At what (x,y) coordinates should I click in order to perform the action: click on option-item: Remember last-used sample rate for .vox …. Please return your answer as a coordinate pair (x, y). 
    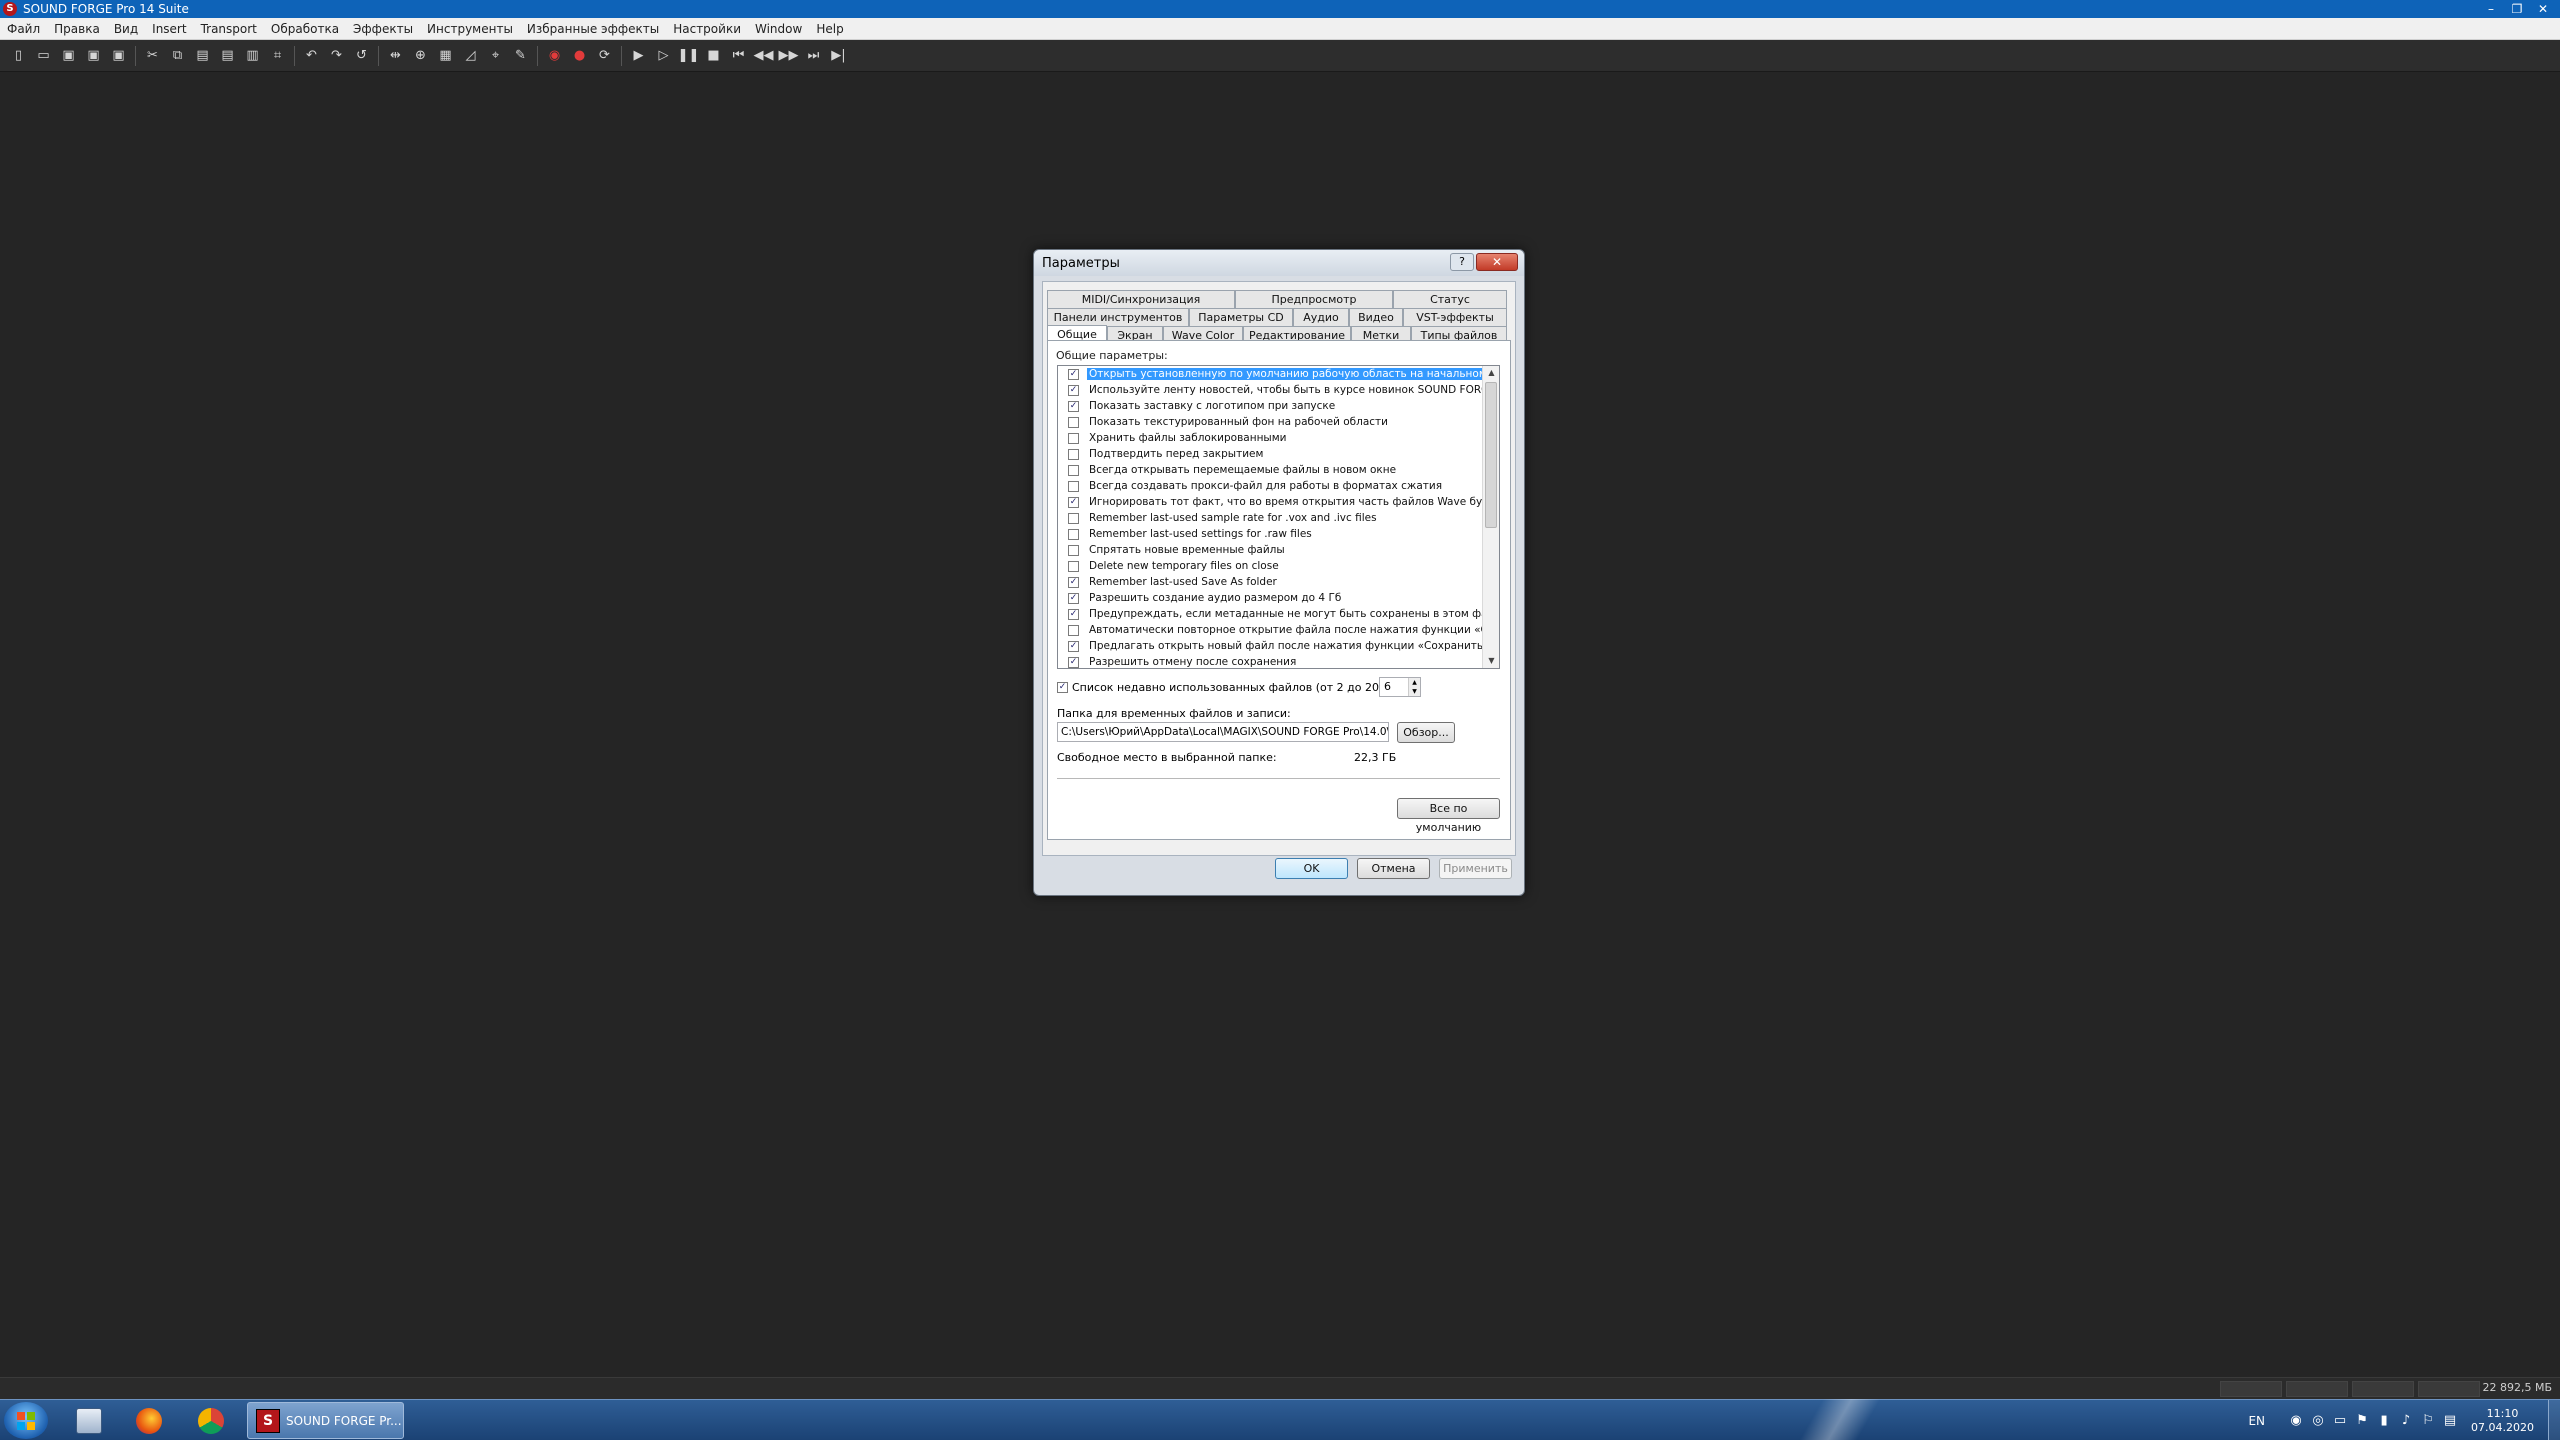
    Looking at the image, I should click on (1270, 518).